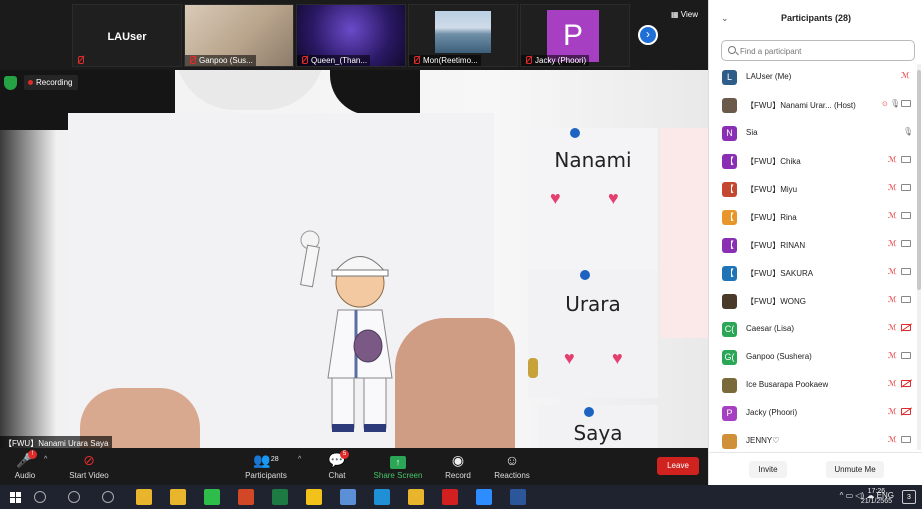 The width and height of the screenshot is (922, 509). What do you see at coordinates (246, 497) in the screenshot?
I see `powerpoint-icon` at bounding box center [246, 497].